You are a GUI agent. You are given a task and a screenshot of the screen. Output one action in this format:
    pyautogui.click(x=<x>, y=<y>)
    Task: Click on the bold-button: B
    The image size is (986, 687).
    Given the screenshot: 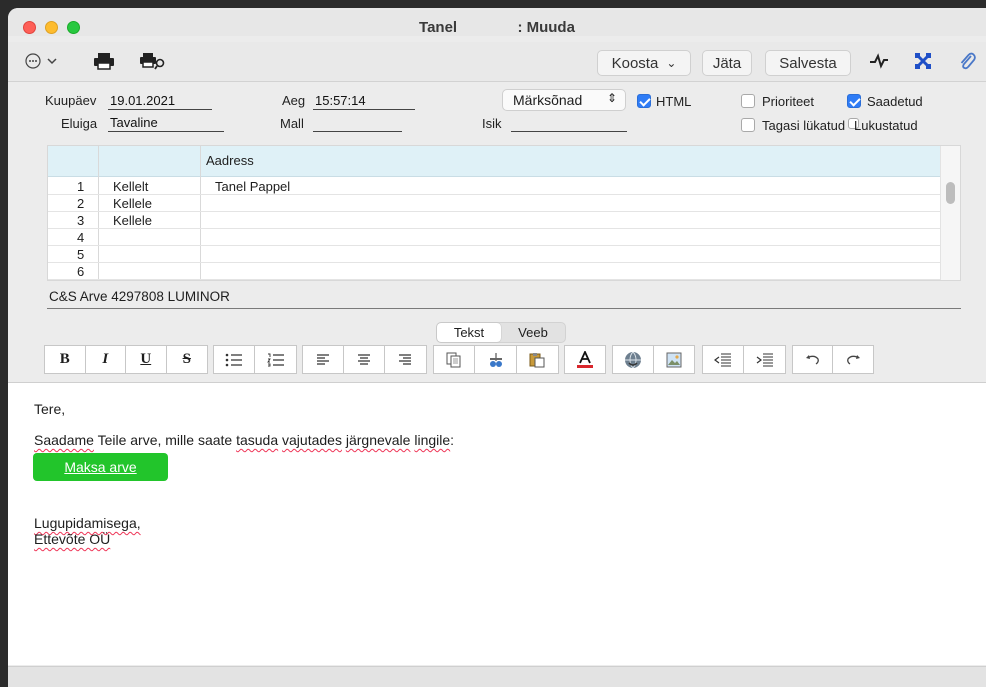 What is the action you would take?
    pyautogui.click(x=65, y=359)
    